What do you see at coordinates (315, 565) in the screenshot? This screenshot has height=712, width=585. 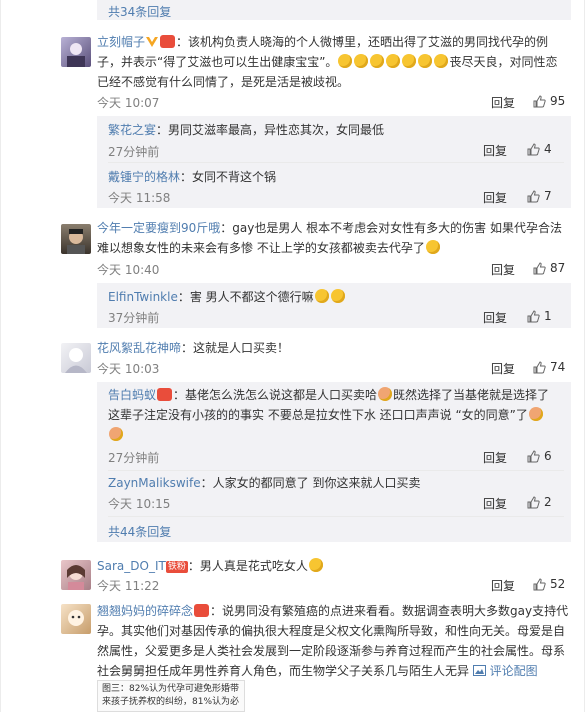 I see `smile-emoji-icon` at bounding box center [315, 565].